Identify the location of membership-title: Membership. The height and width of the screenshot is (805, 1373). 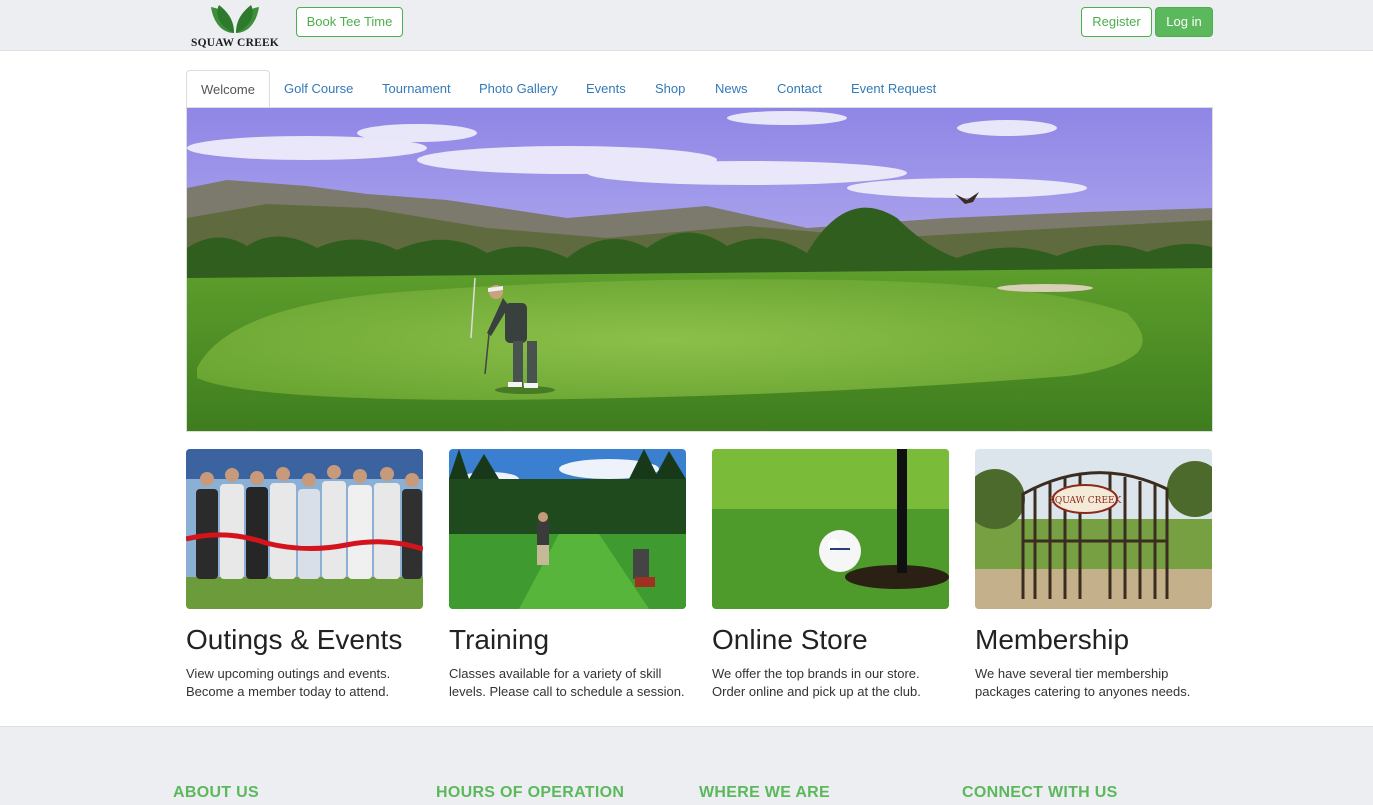
(1052, 639).